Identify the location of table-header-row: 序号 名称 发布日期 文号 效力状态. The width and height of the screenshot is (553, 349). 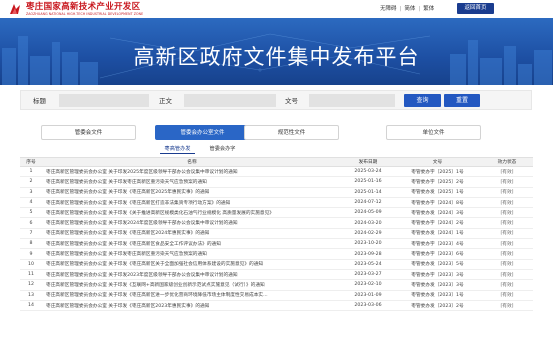
(276, 162).